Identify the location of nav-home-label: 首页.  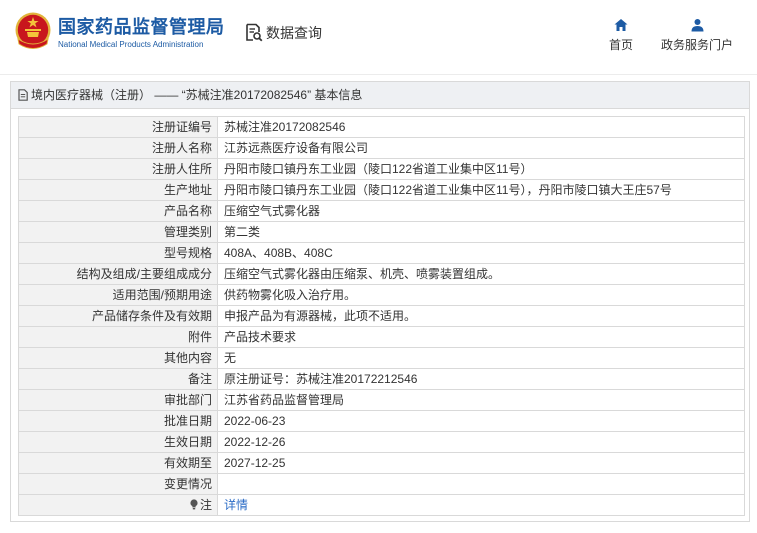
(620, 45).